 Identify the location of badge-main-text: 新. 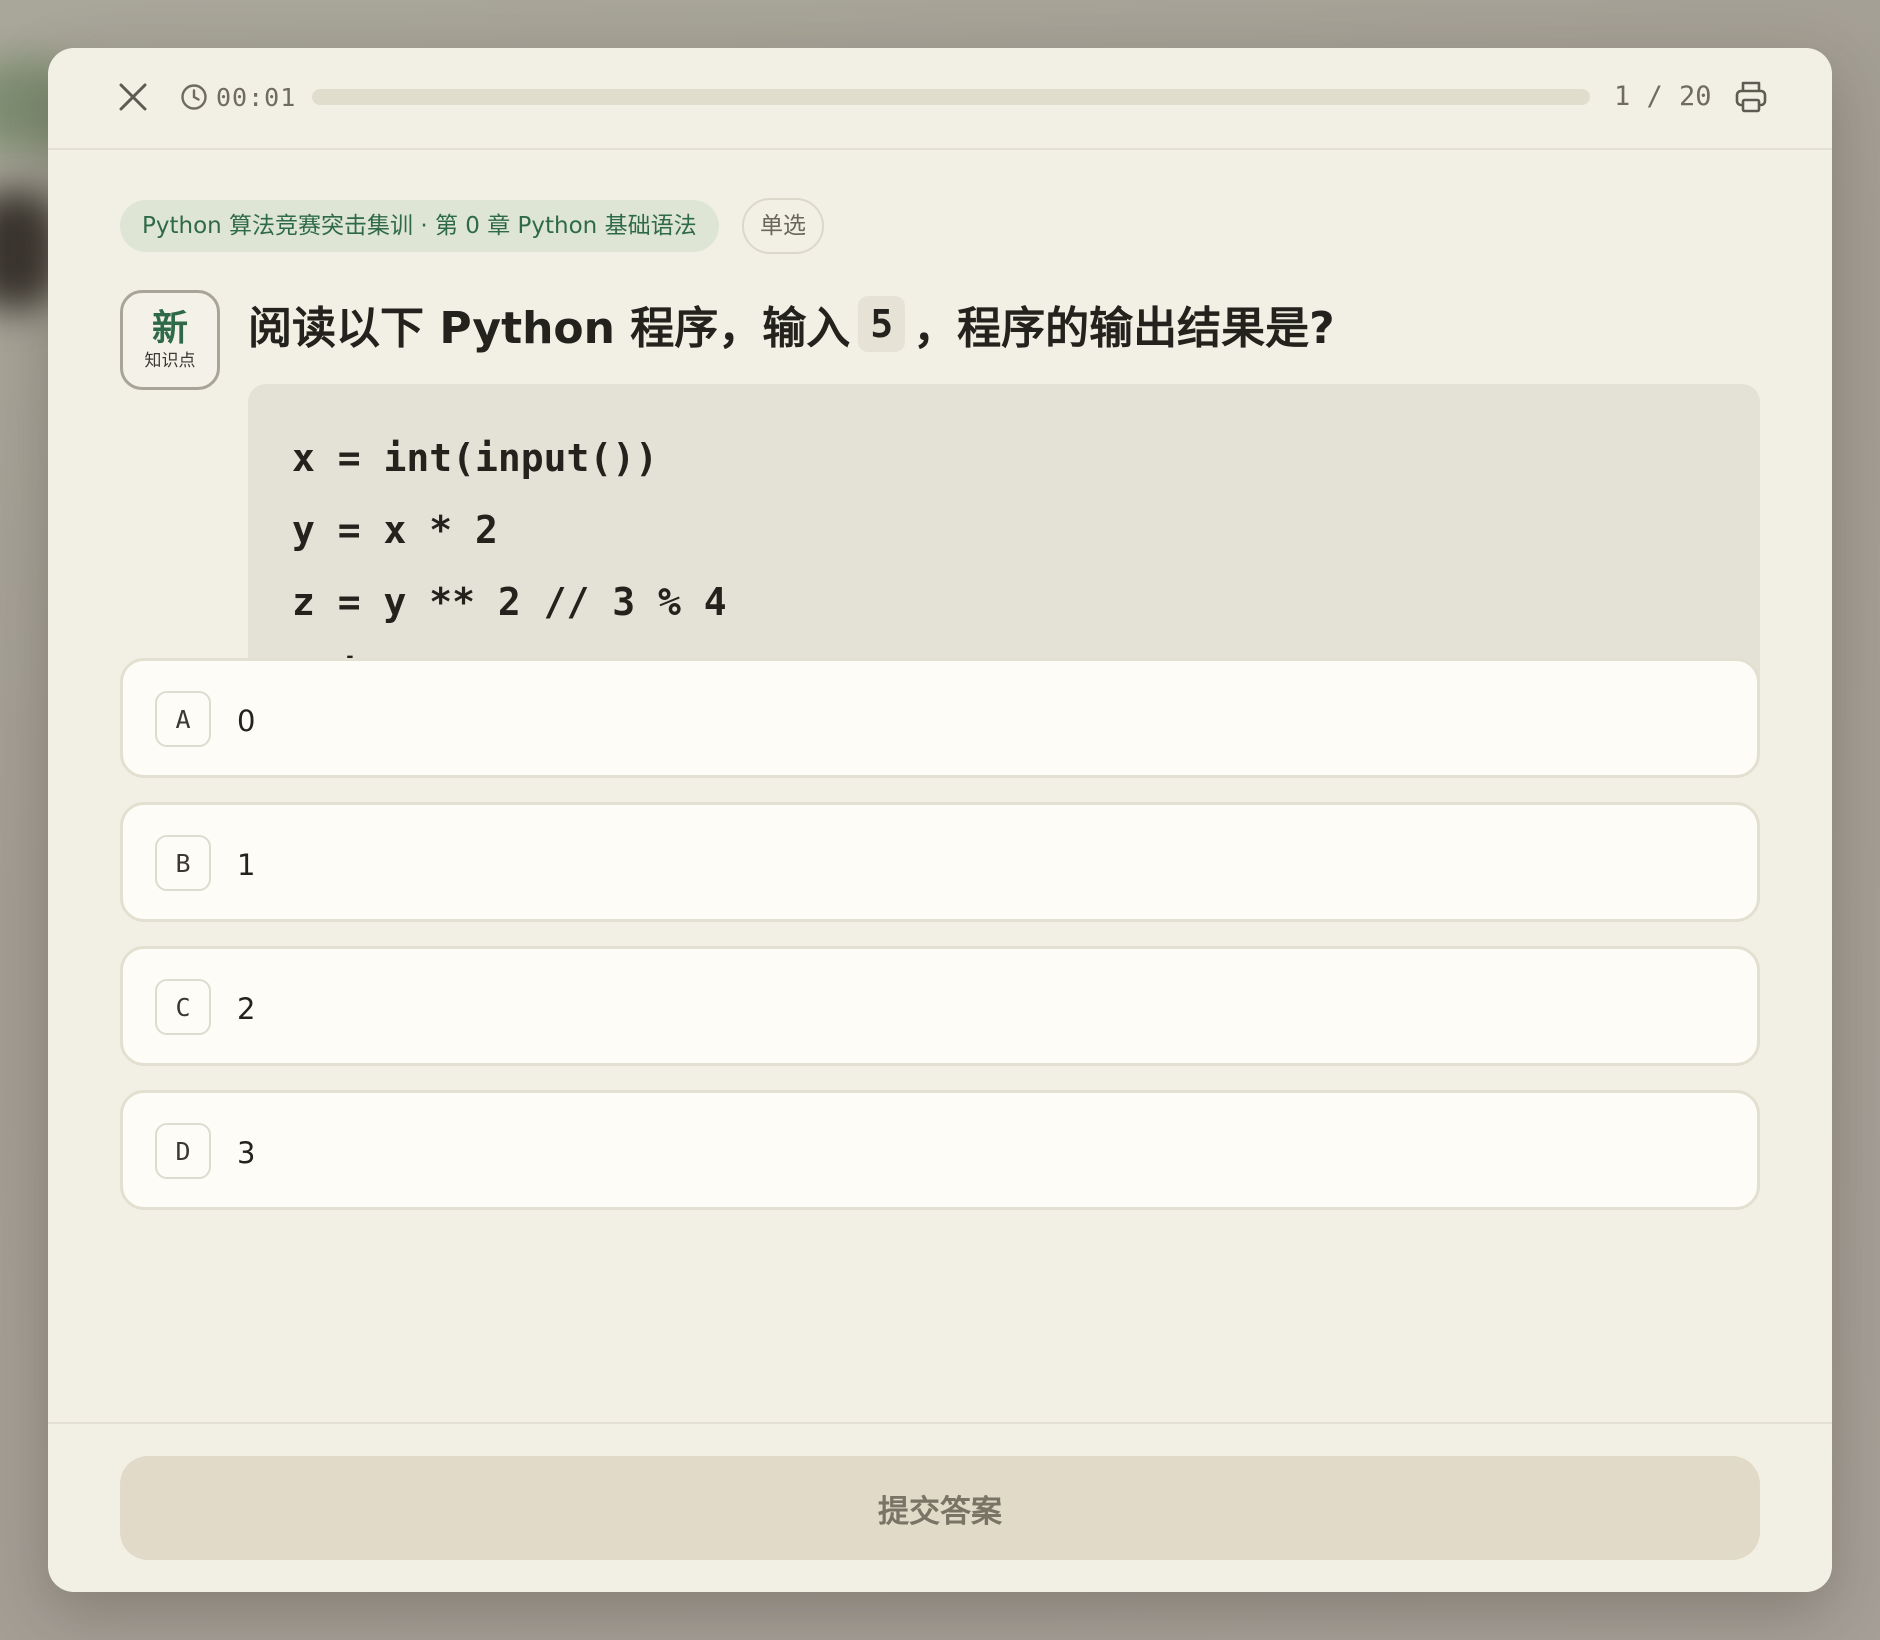
(169, 328).